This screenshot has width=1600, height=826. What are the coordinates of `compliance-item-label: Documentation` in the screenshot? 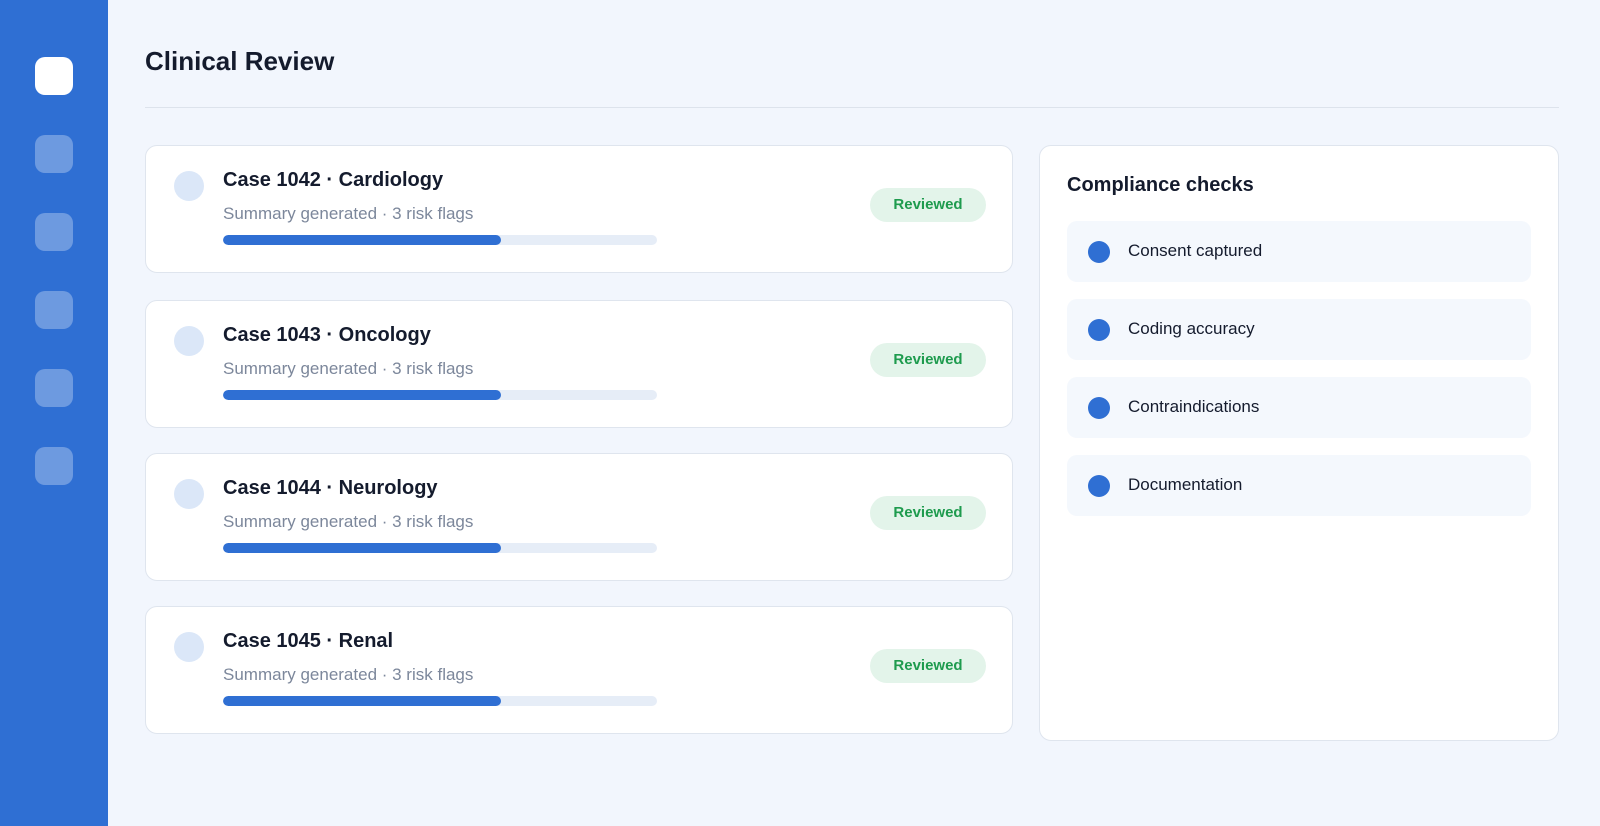 It's located at (1185, 484).